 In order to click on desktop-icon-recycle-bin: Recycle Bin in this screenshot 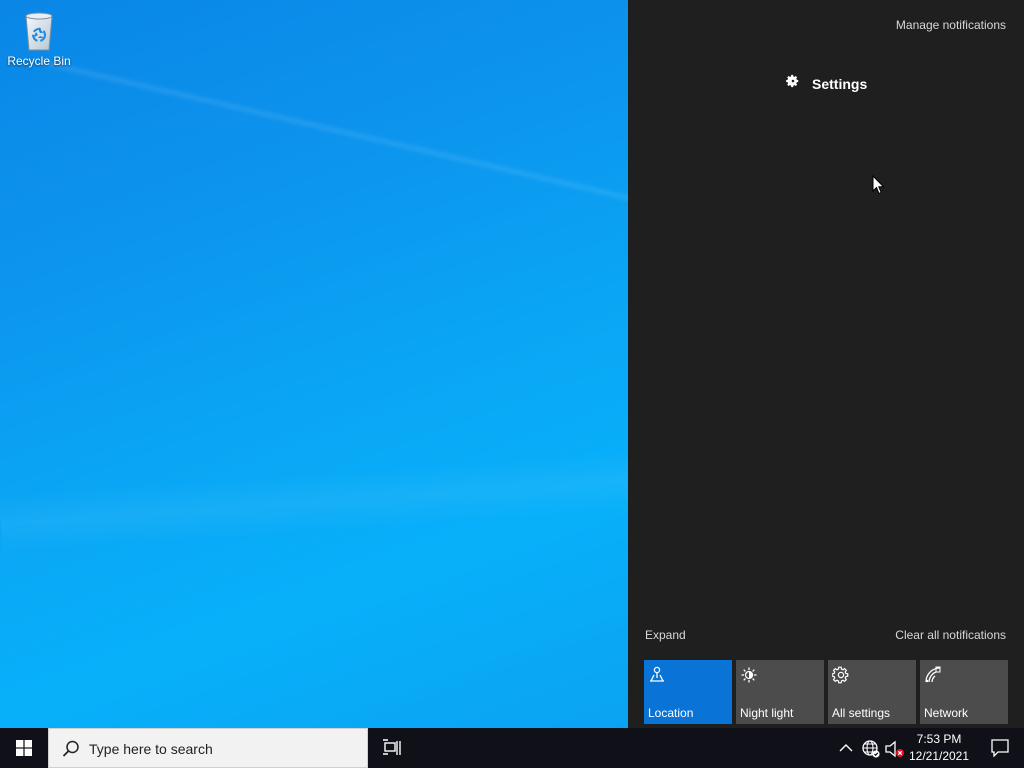, I will do `click(39, 37)`.